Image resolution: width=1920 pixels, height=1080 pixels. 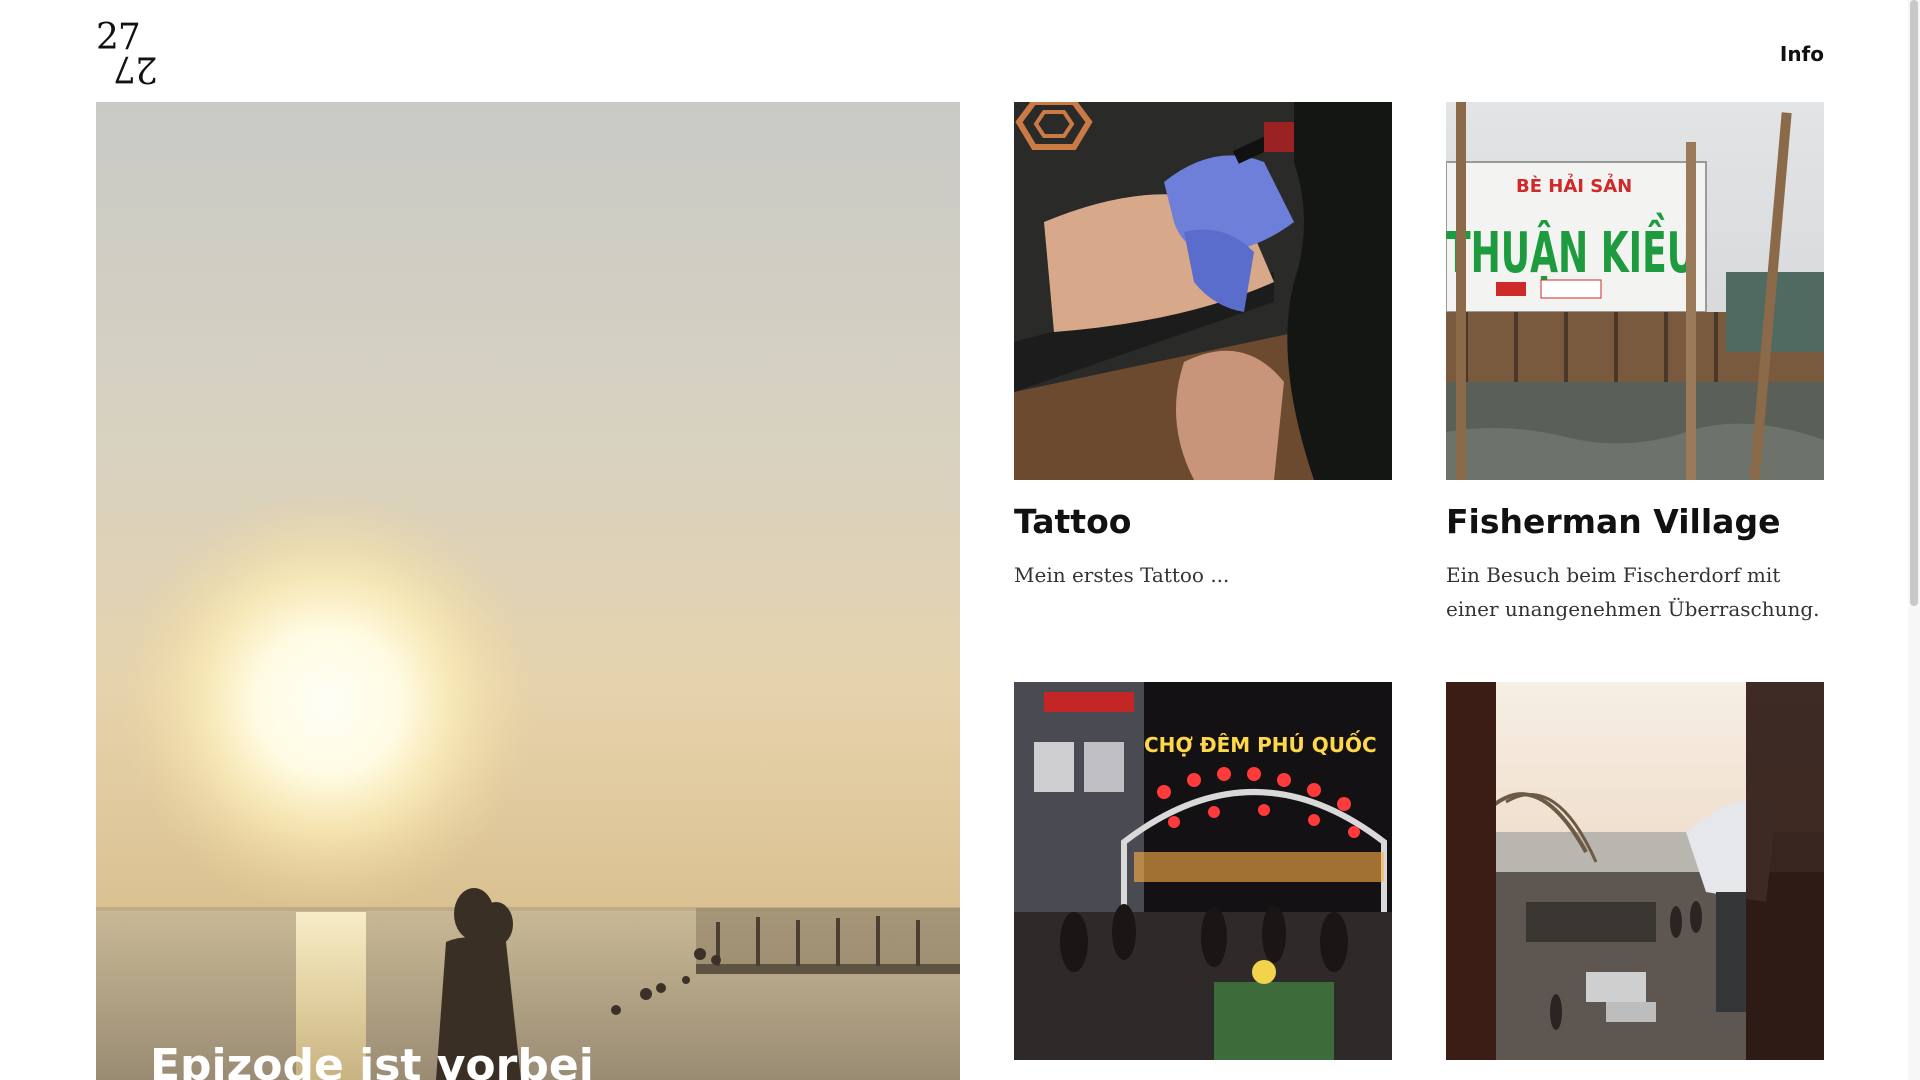 I want to click on post-title: Fisherman Village, so click(x=1635, y=522).